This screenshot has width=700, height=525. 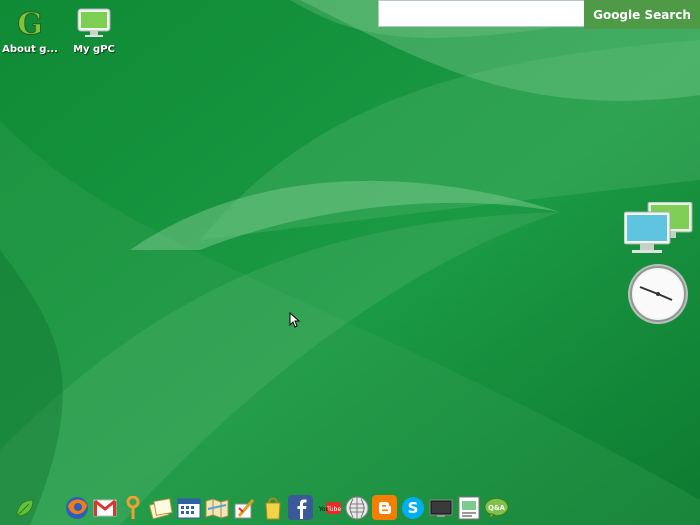 I want to click on svg-text: S, so click(x=412, y=508).